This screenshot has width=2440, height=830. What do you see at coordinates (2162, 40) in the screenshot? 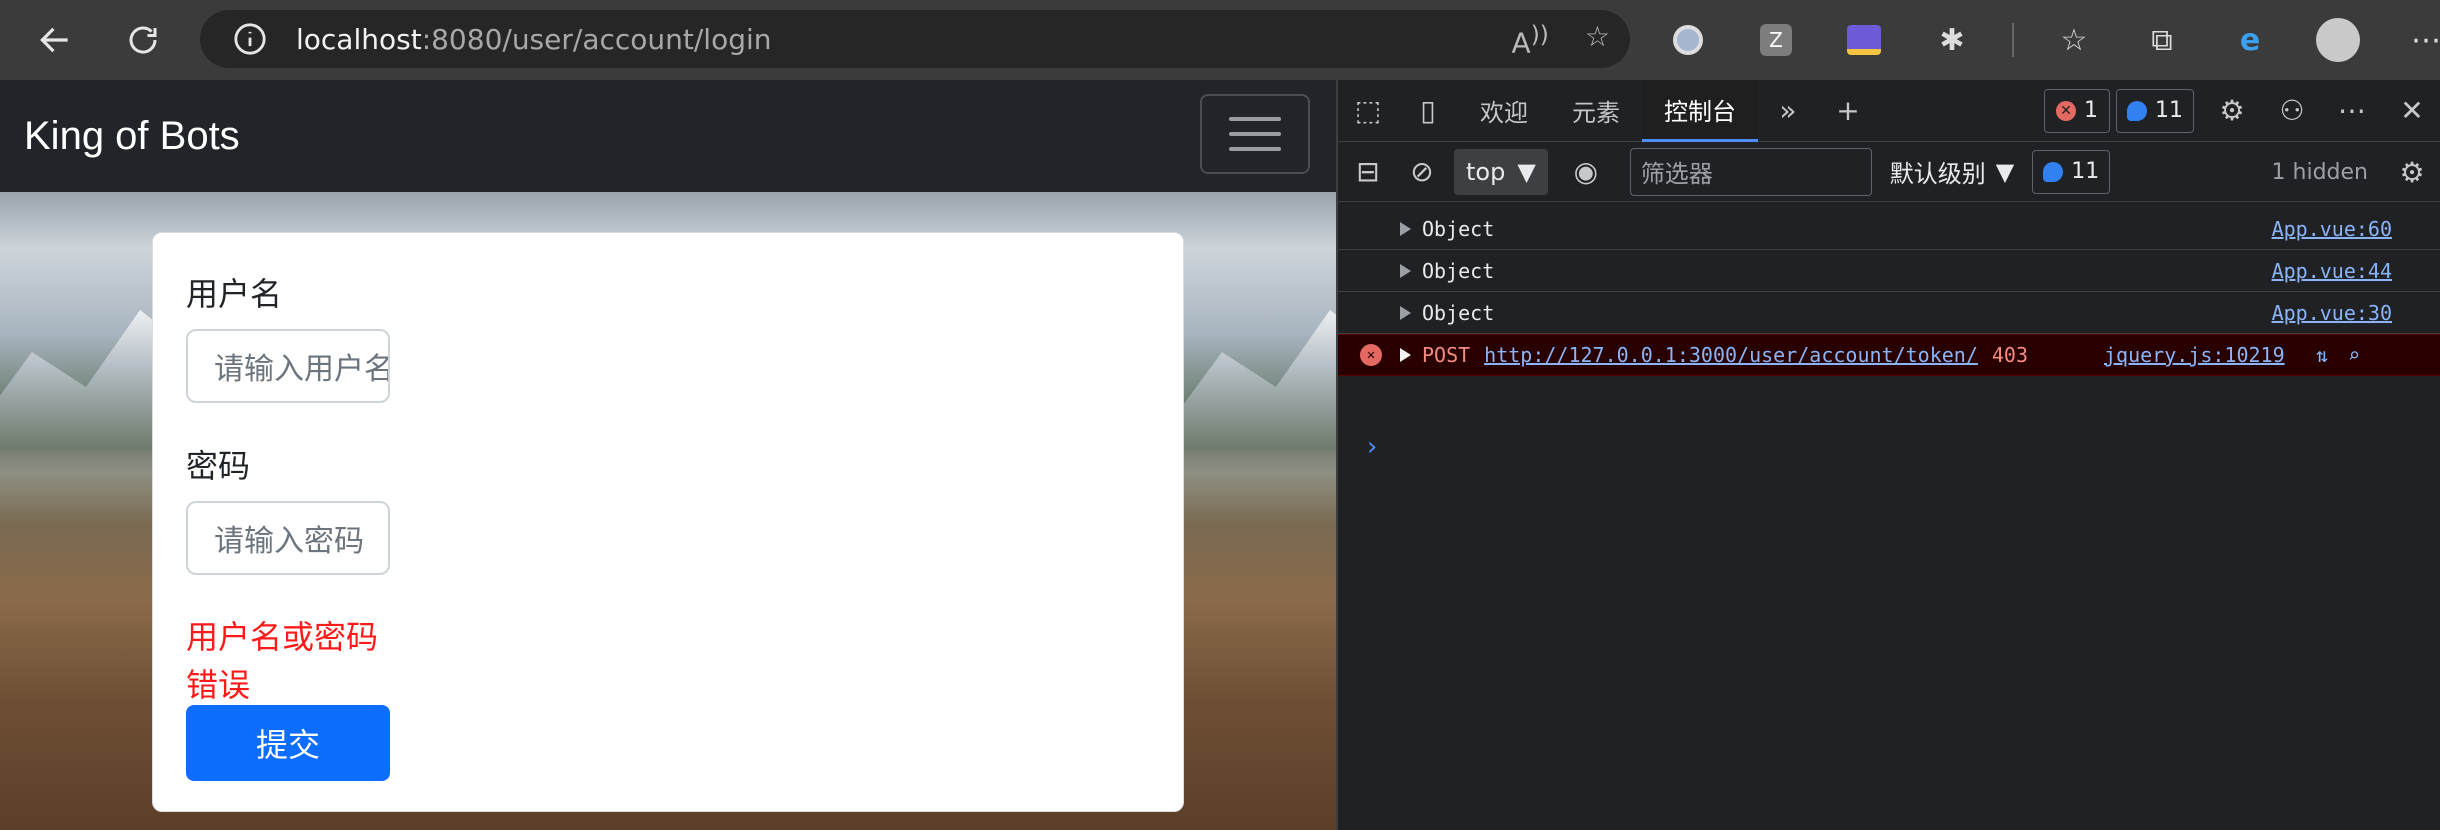
I see `collections-icon: ⧉` at bounding box center [2162, 40].